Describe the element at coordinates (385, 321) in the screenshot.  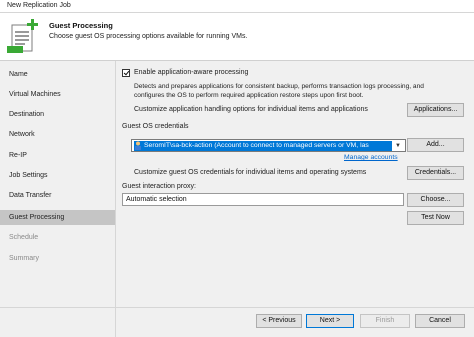
I see `finish-button: Finish` at that location.